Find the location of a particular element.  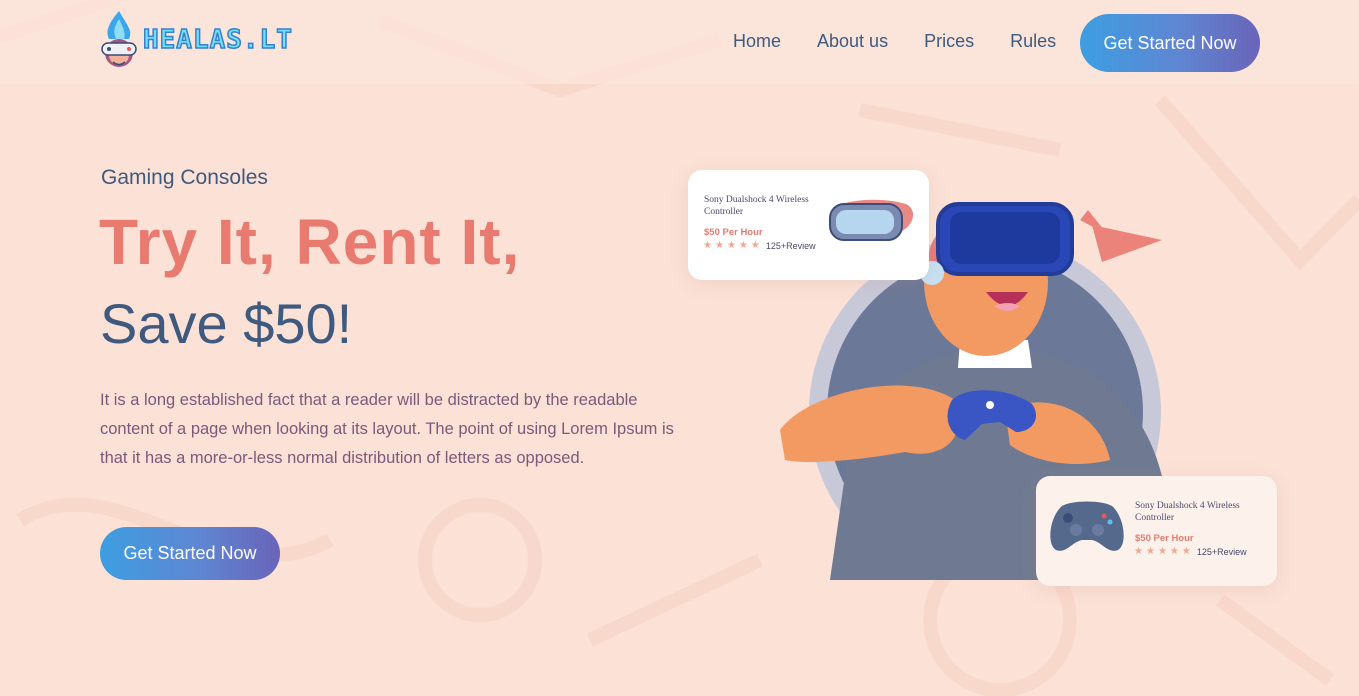

vr-headset-icon is located at coordinates (871, 220).